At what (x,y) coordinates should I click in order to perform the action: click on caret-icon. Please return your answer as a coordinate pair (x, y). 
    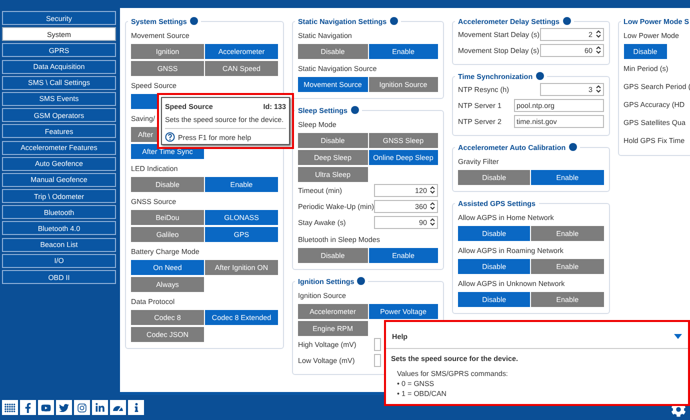
    Looking at the image, I should click on (678, 336).